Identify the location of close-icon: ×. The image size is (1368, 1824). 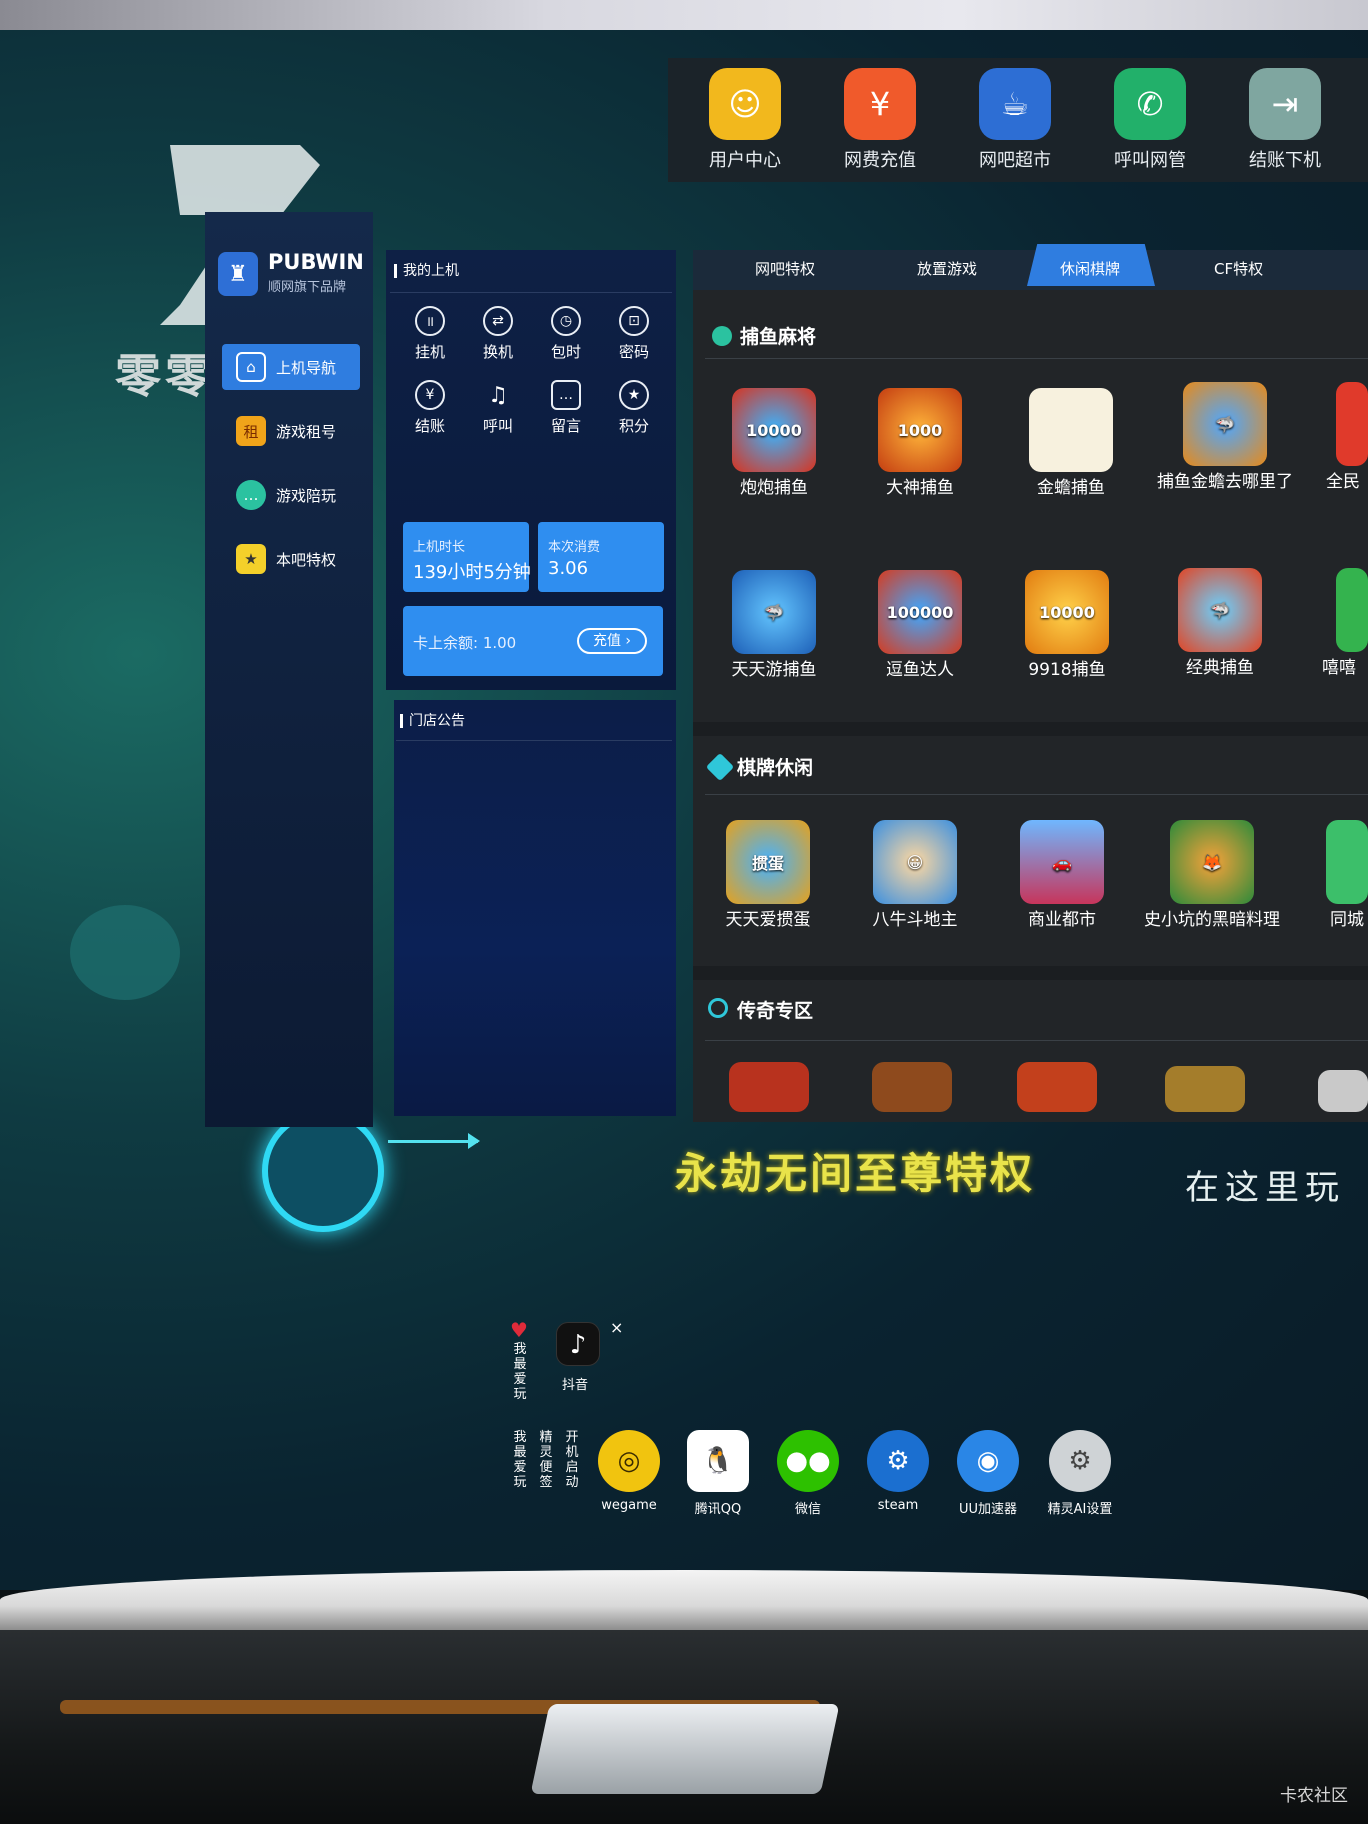
(616, 1327).